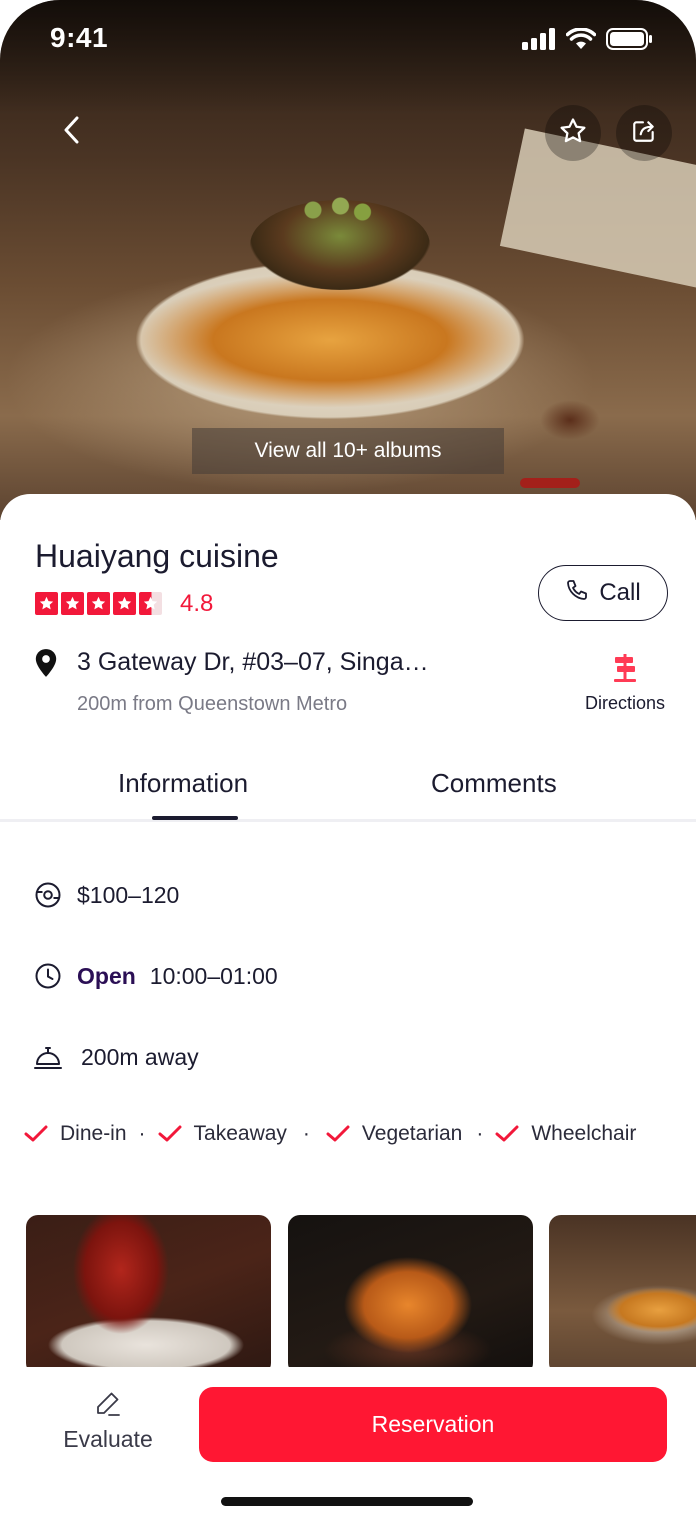  I want to click on signpost-icon, so click(625, 670).